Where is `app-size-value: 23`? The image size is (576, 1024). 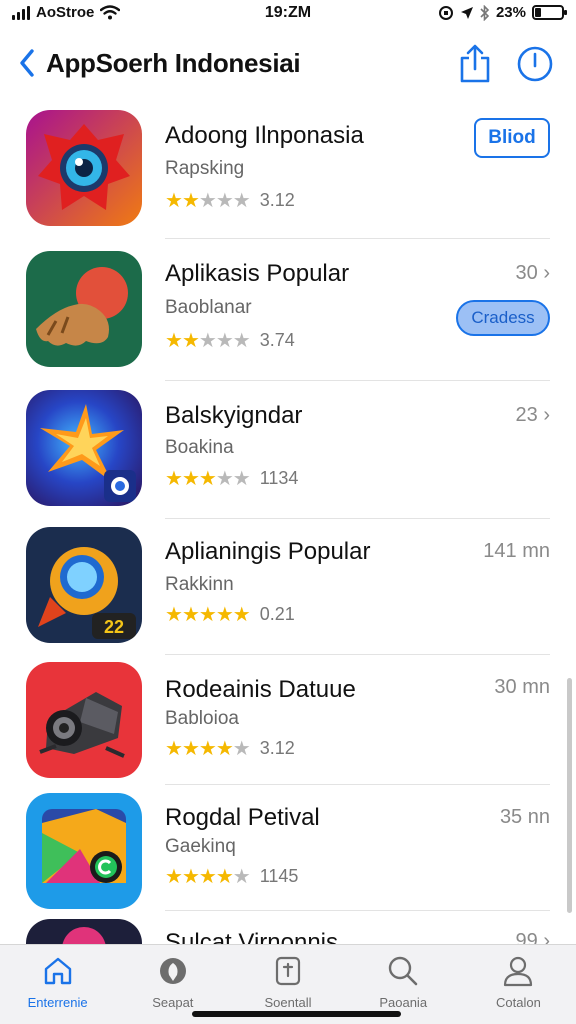
app-size-value: 23 is located at coordinates (526, 415).